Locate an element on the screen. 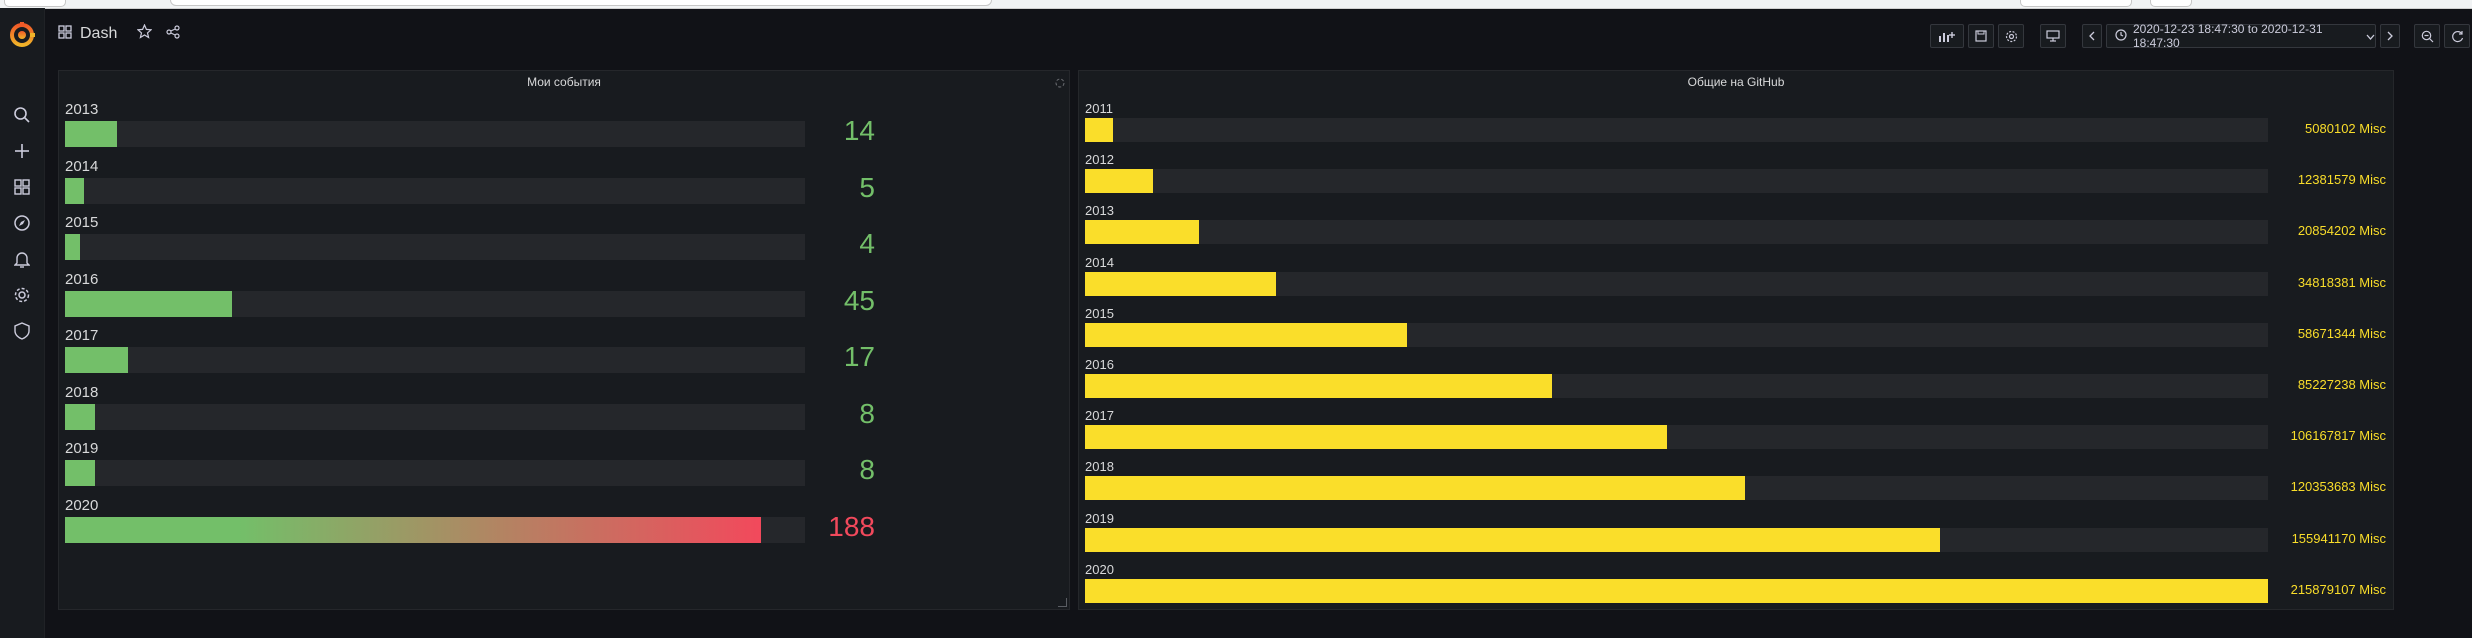 The image size is (2472, 638). bar-value: 4 is located at coordinates (867, 243).